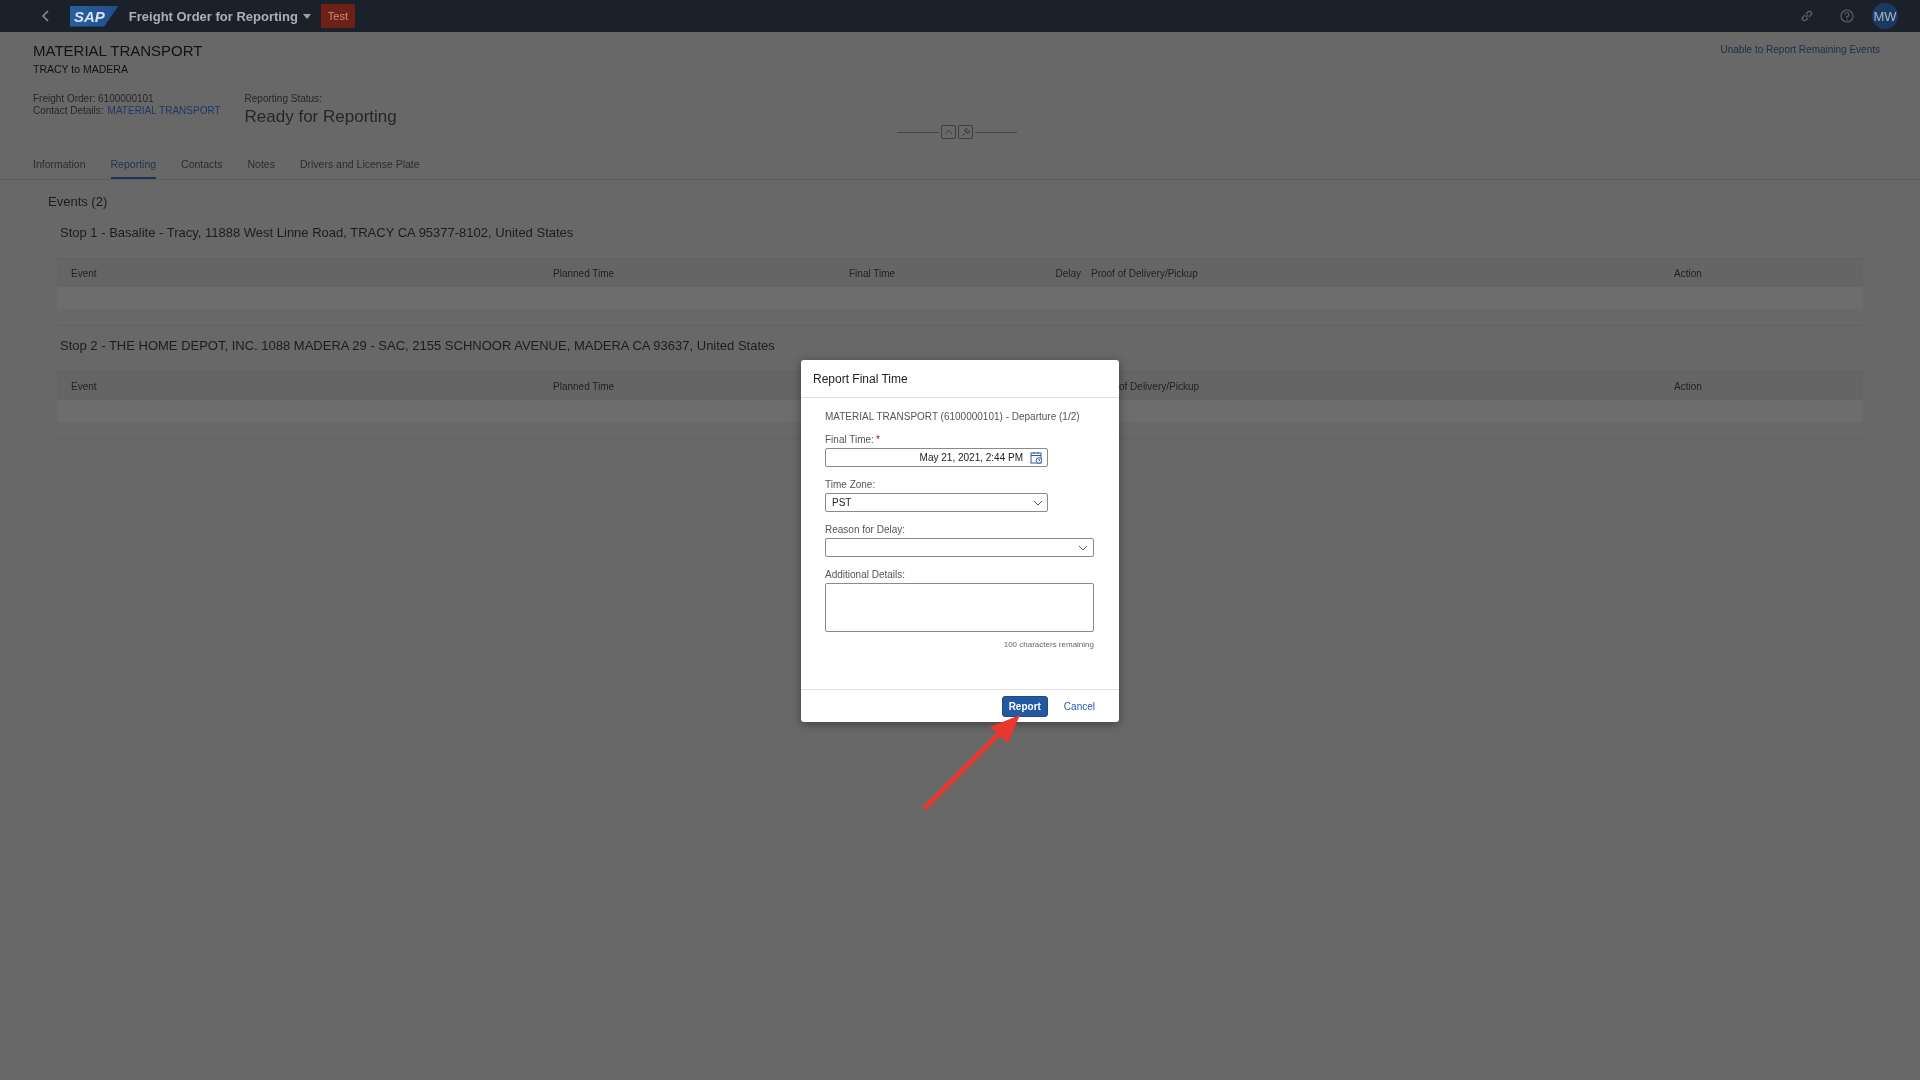 This screenshot has height=1080, width=1920. I want to click on link-icon, so click(1807, 16).